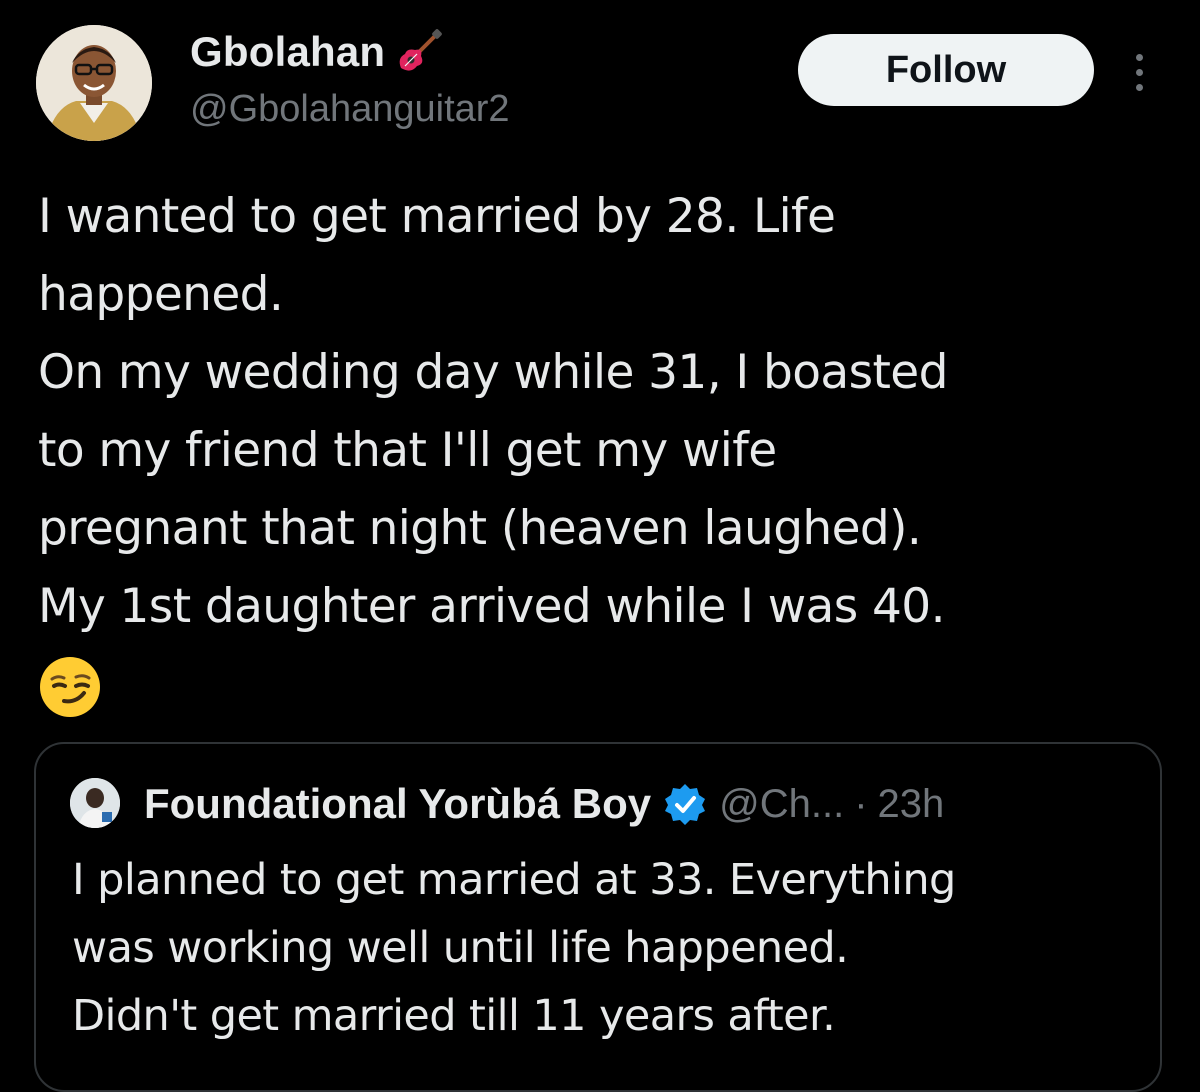  Describe the element at coordinates (350, 109) in the screenshot. I see `author-handle: @Gbolahanguitar2` at that location.